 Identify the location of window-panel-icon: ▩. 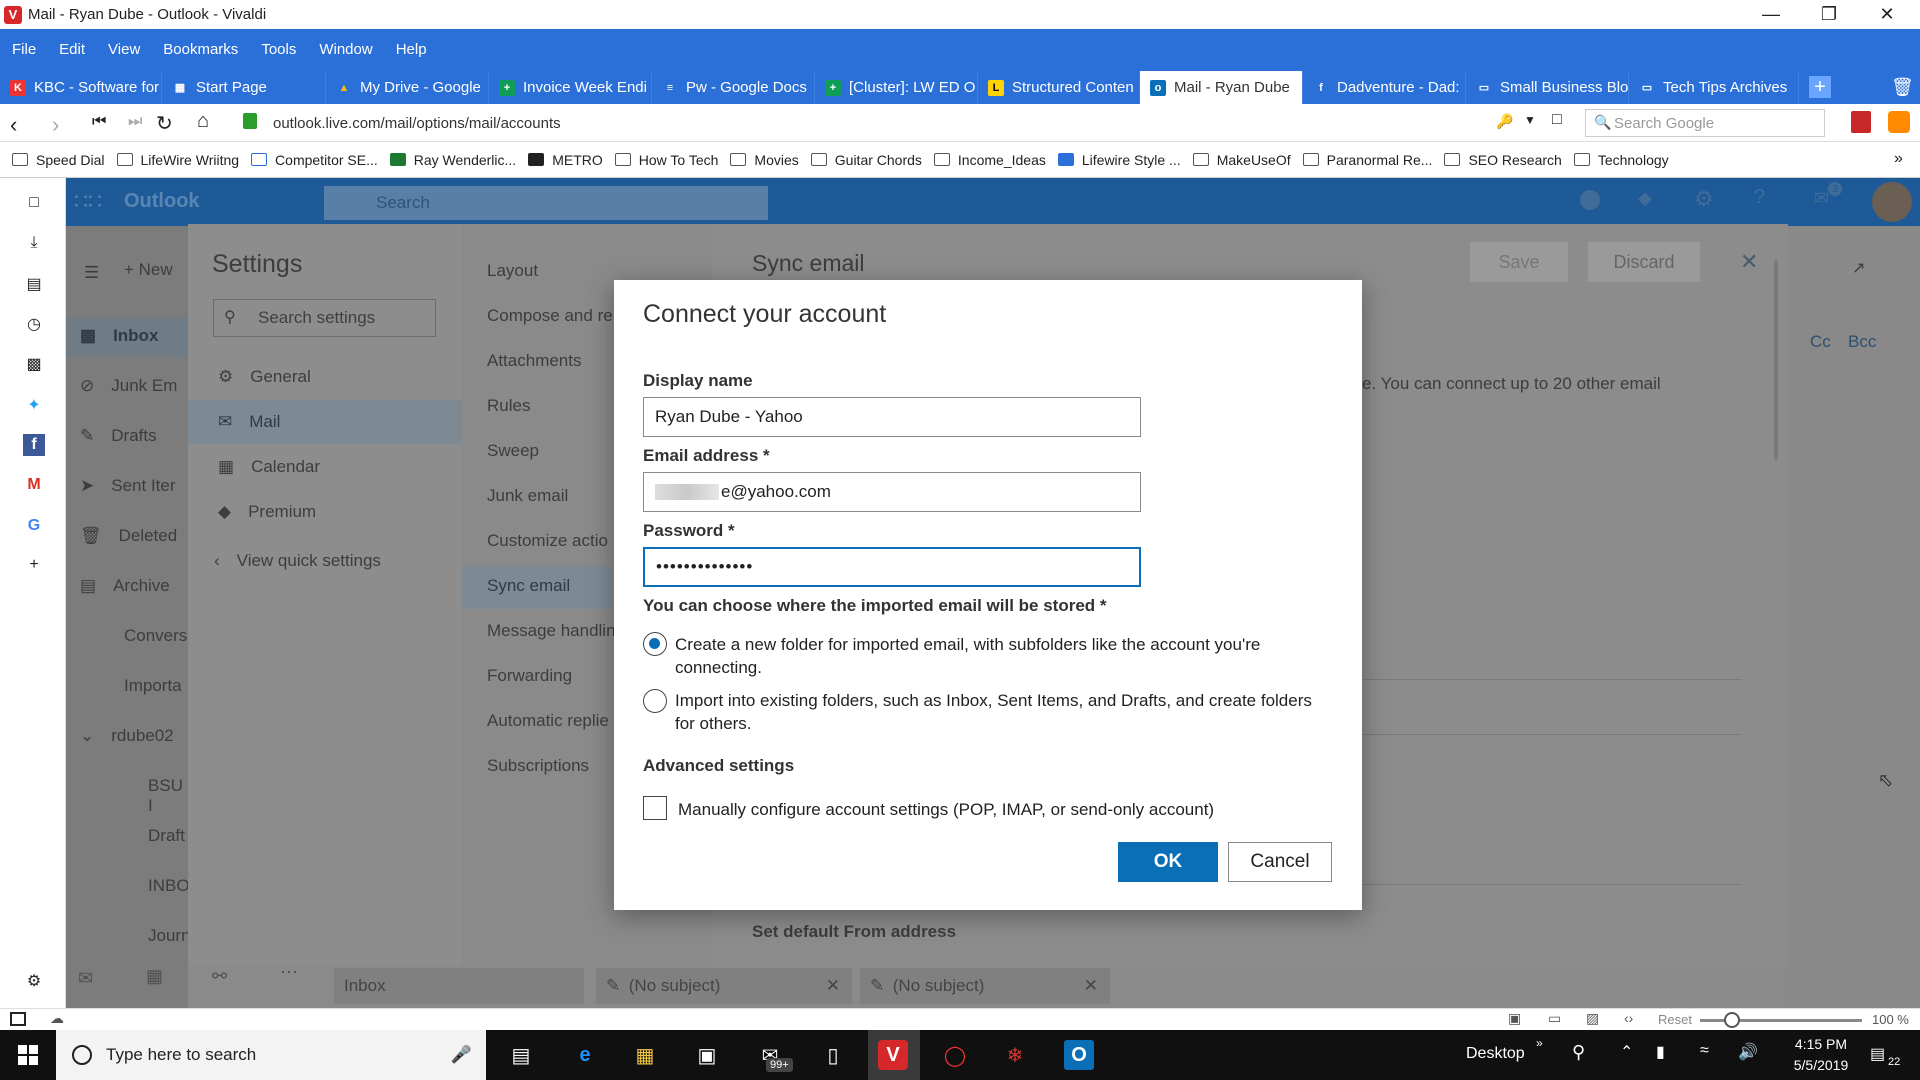
(34, 364).